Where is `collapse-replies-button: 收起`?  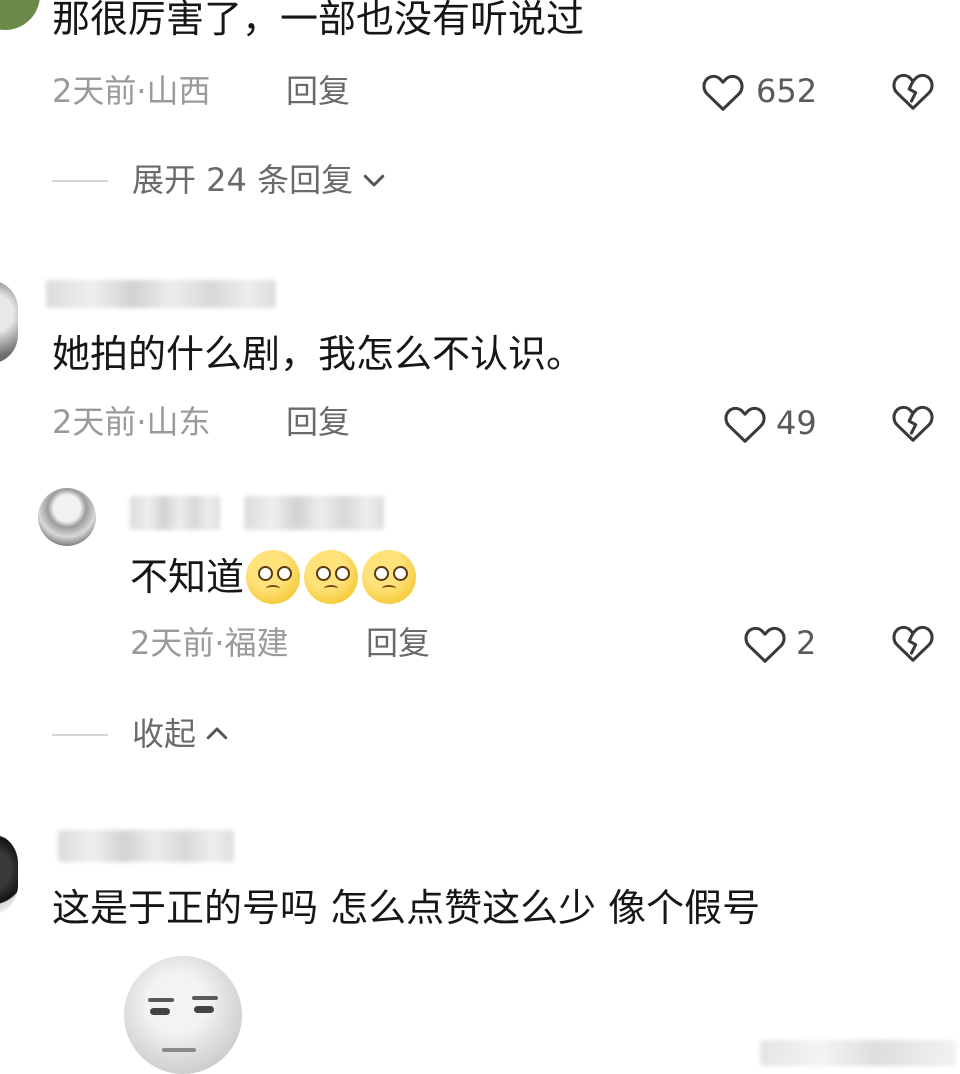 collapse-replies-button: 收起 is located at coordinates (182, 734).